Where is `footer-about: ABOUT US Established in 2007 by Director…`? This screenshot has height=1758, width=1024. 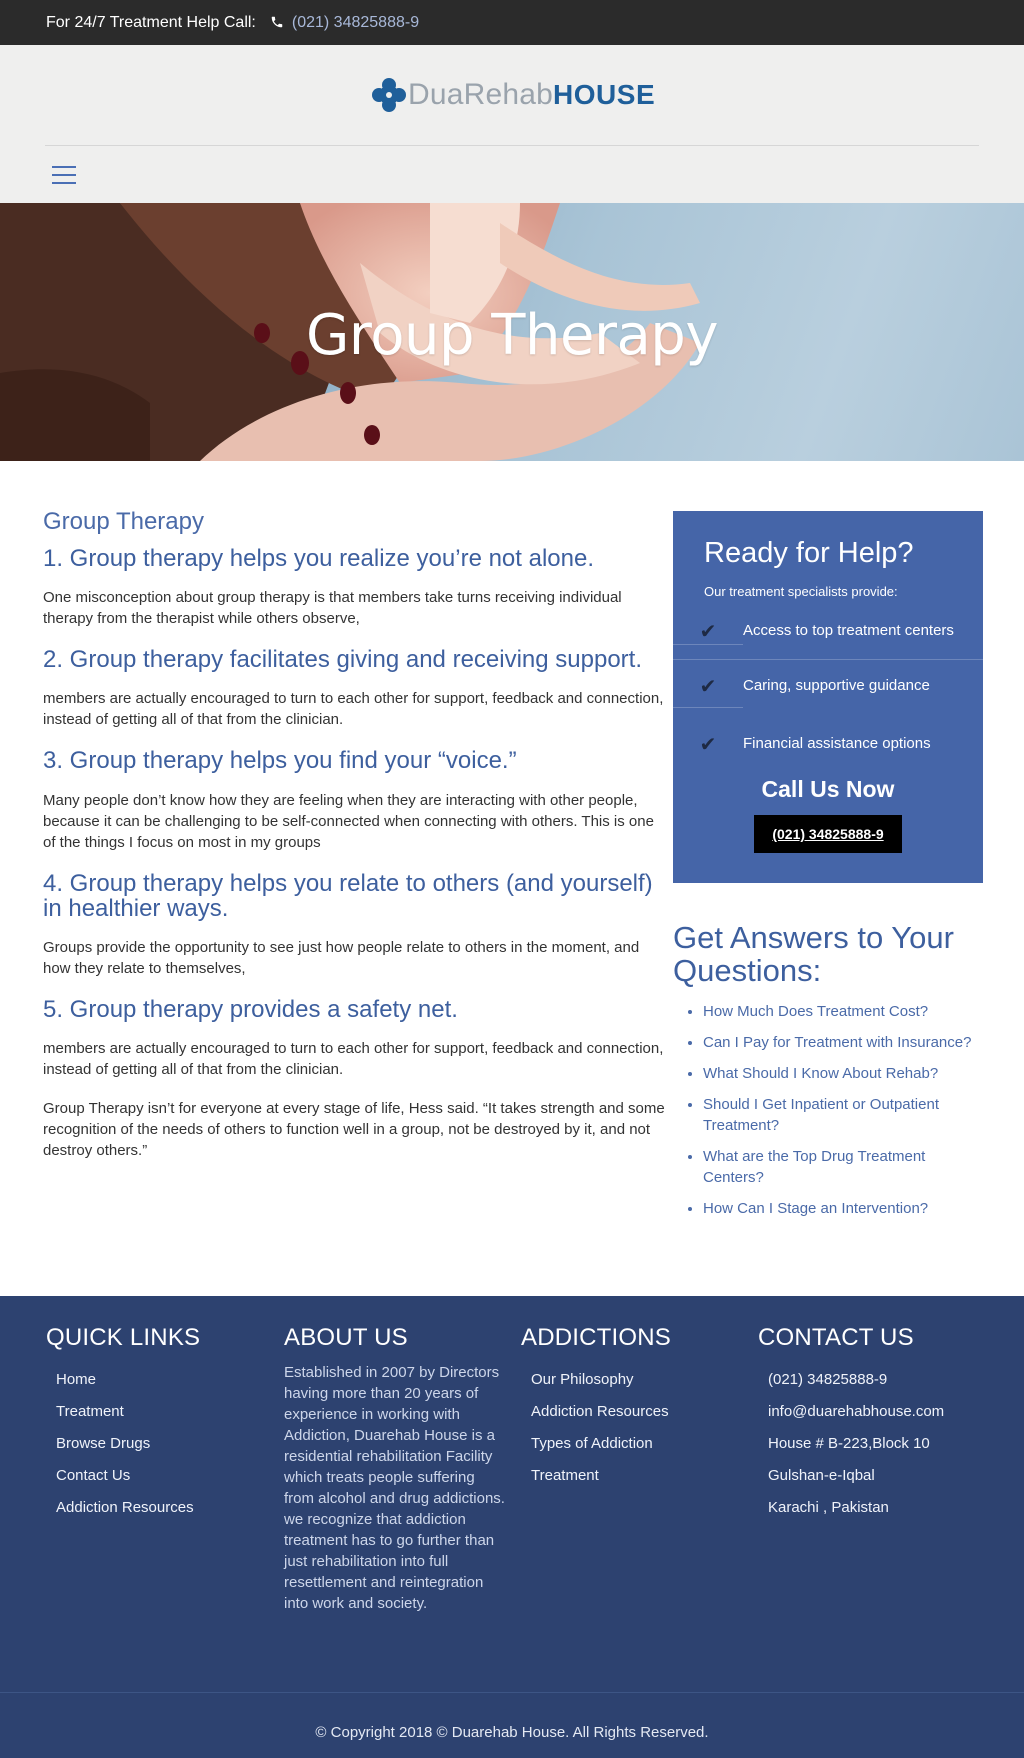
footer-about: ABOUT US Established in 2007 by Director… is located at coordinates (395, 1469).